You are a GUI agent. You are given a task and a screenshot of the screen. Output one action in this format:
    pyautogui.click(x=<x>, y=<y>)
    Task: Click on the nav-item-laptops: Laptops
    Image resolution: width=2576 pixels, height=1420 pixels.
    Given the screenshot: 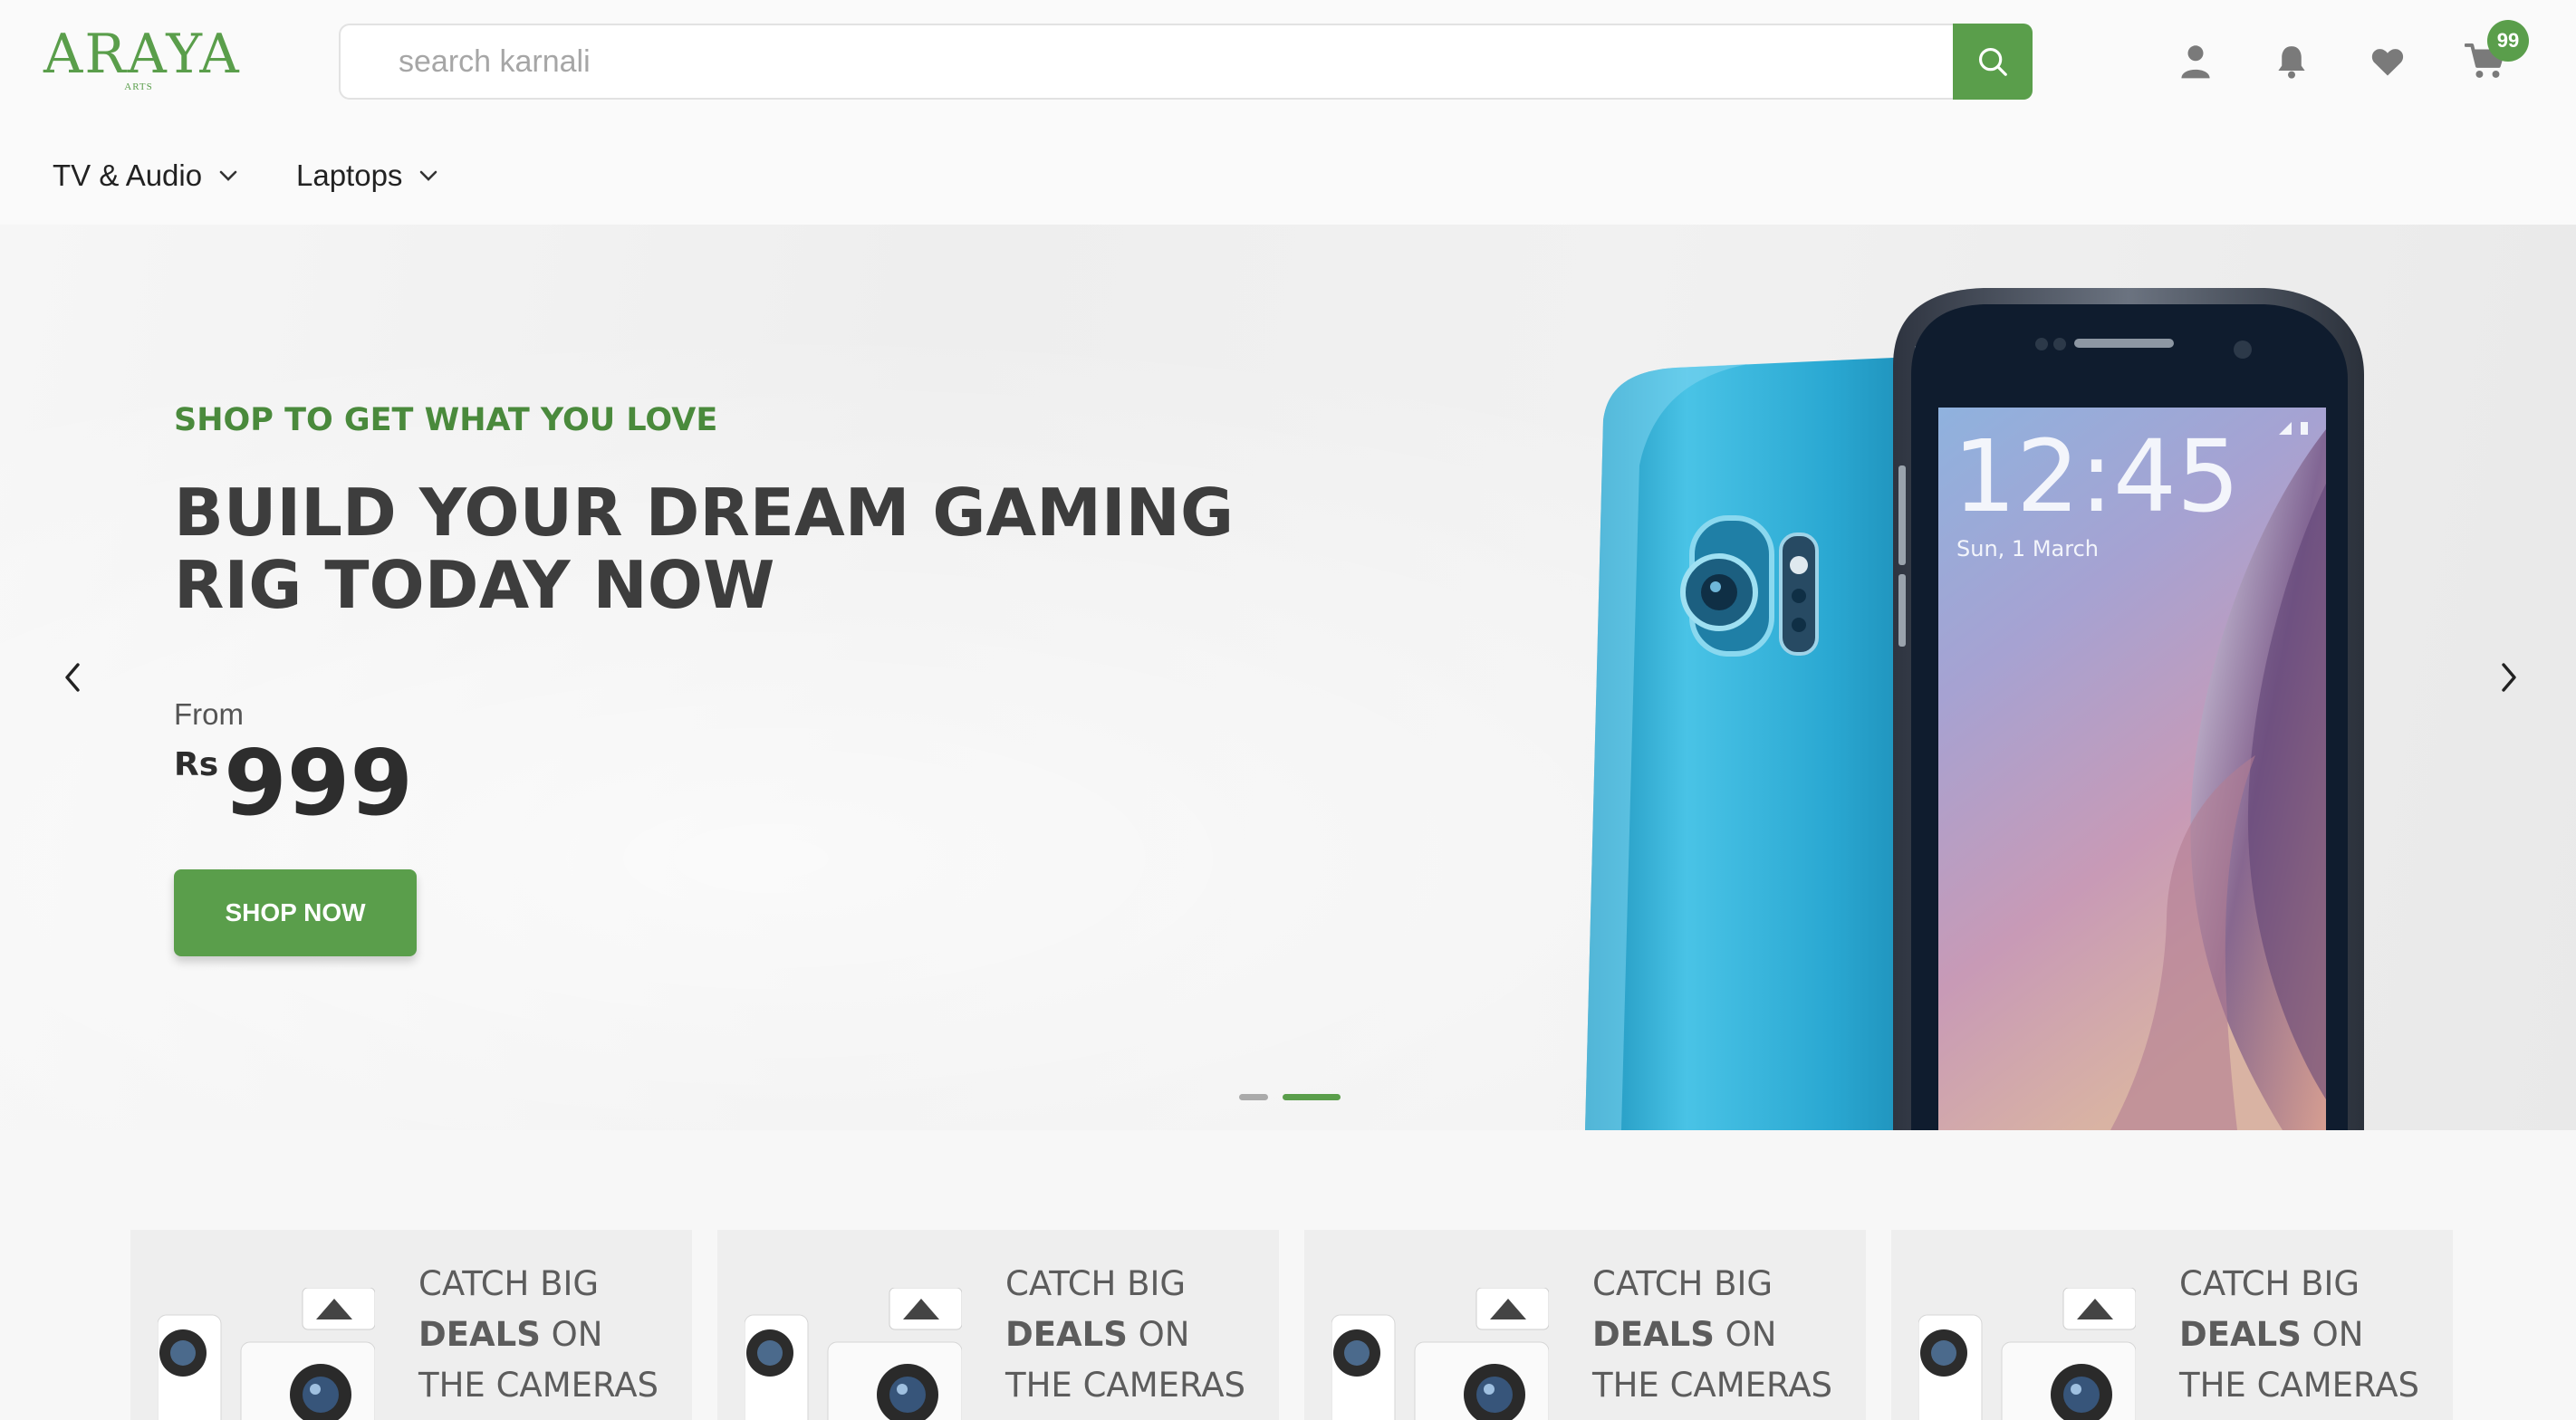 What is the action you would take?
    pyautogui.click(x=367, y=176)
    